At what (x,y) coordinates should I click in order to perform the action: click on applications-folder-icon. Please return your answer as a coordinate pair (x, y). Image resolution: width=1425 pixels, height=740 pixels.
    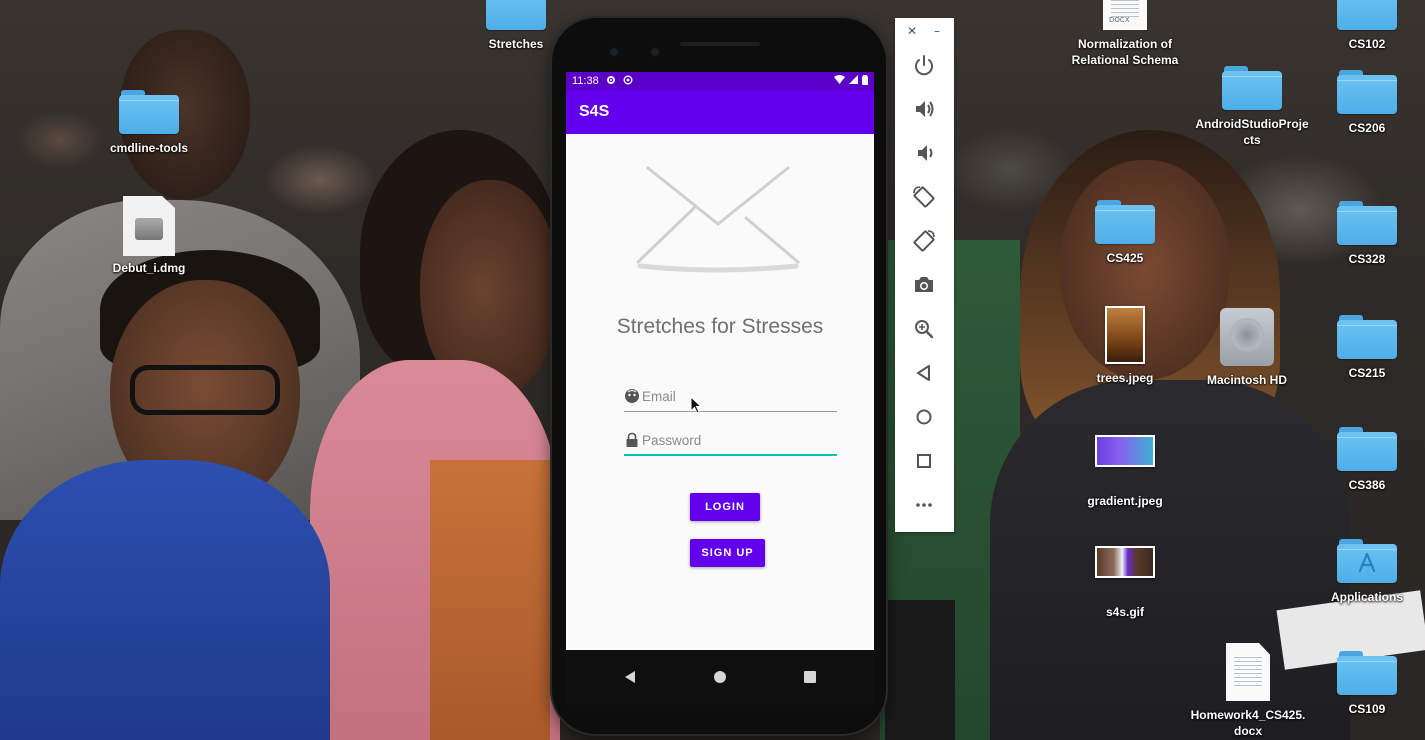
    Looking at the image, I should click on (1367, 561).